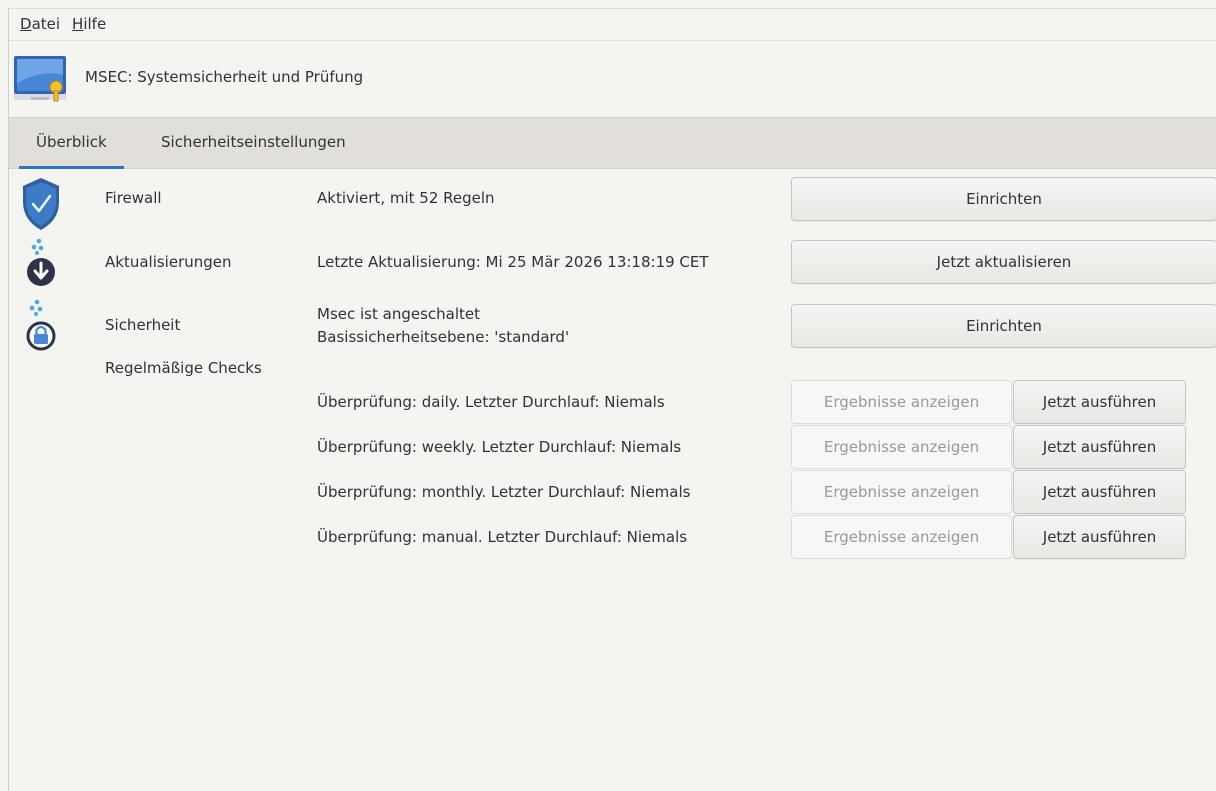  I want to click on periodic-checks-label: Regelmäßige Checks, so click(183, 368).